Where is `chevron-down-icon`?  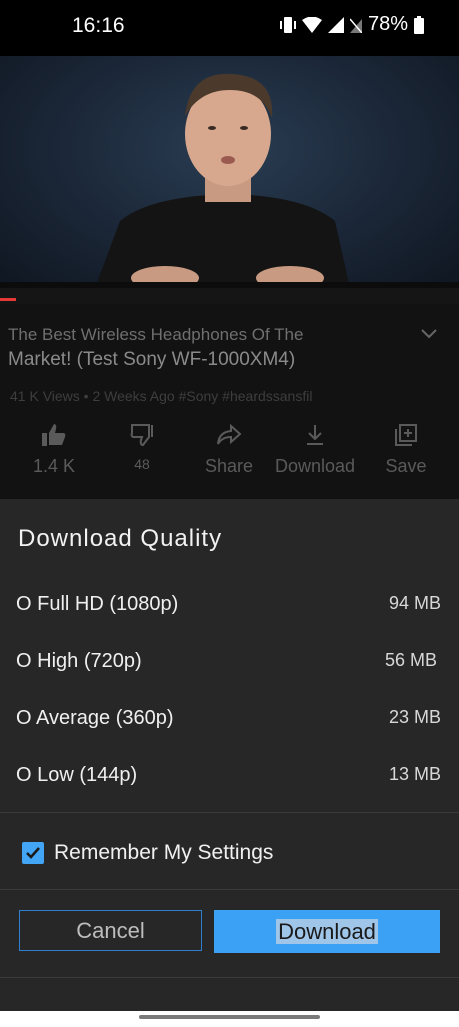 chevron-down-icon is located at coordinates (429, 335).